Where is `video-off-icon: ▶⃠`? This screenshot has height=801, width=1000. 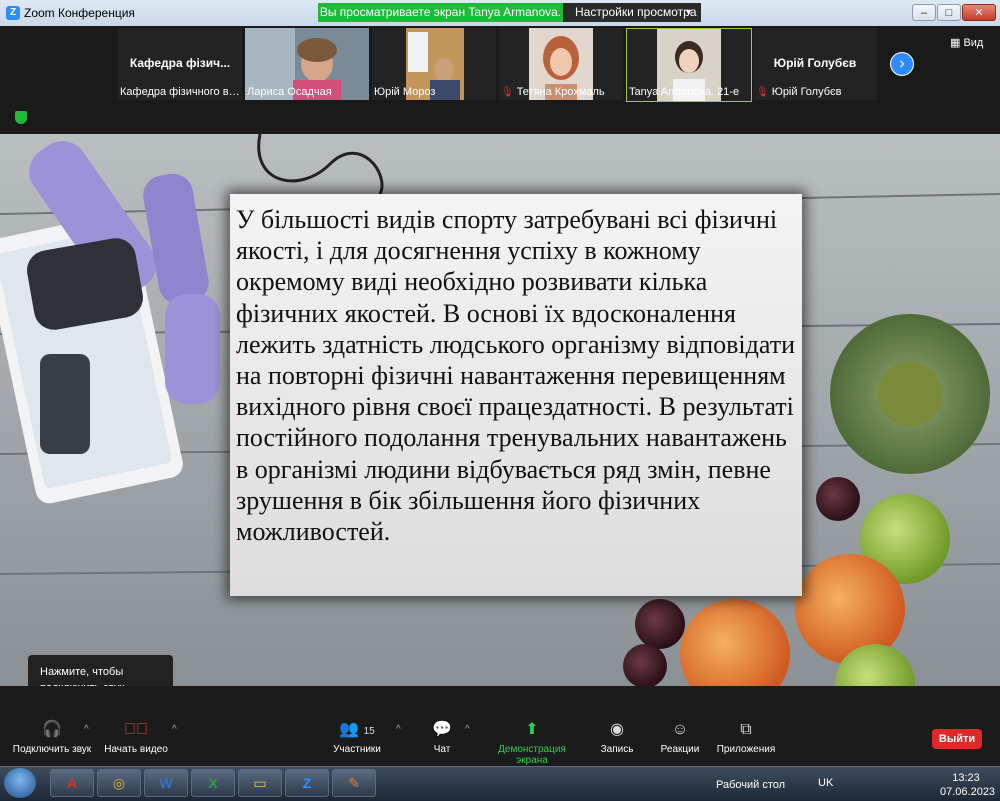 video-off-icon: ▶⃠ is located at coordinates (136, 729).